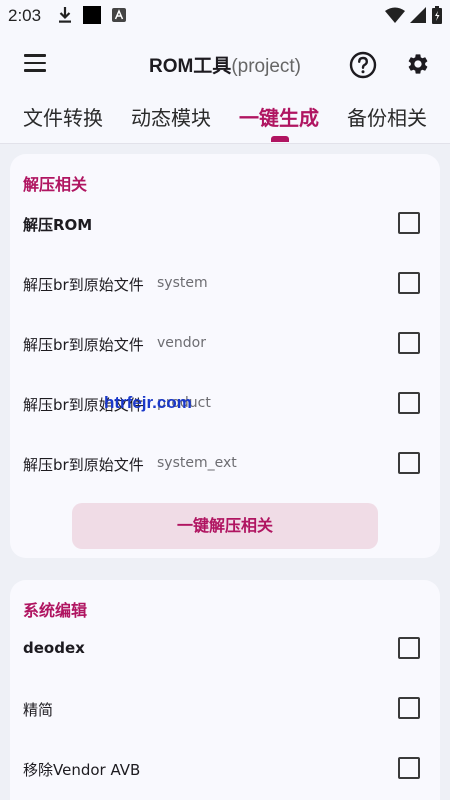  I want to click on option-row-extract-rom: 解压ROM, so click(225, 224).